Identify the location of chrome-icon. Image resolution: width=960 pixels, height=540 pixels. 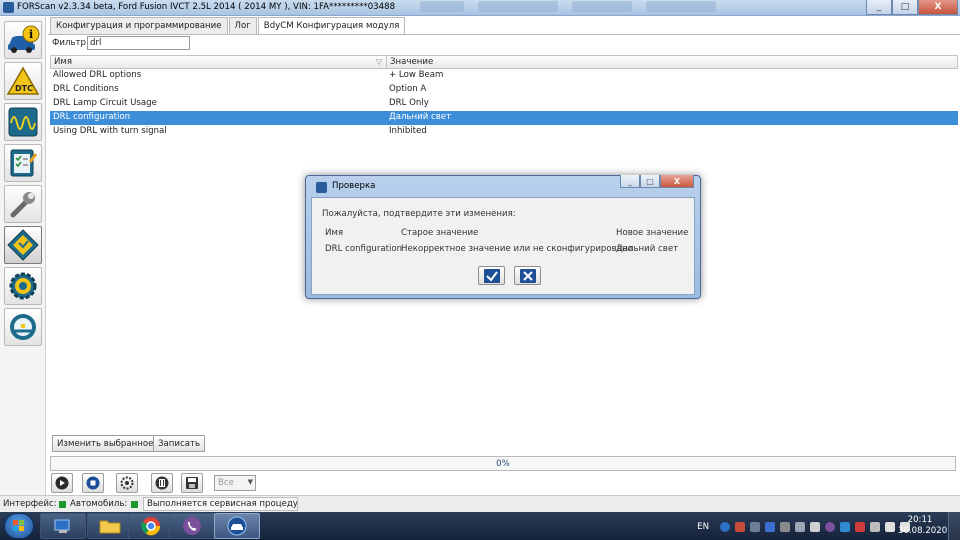
(151, 526).